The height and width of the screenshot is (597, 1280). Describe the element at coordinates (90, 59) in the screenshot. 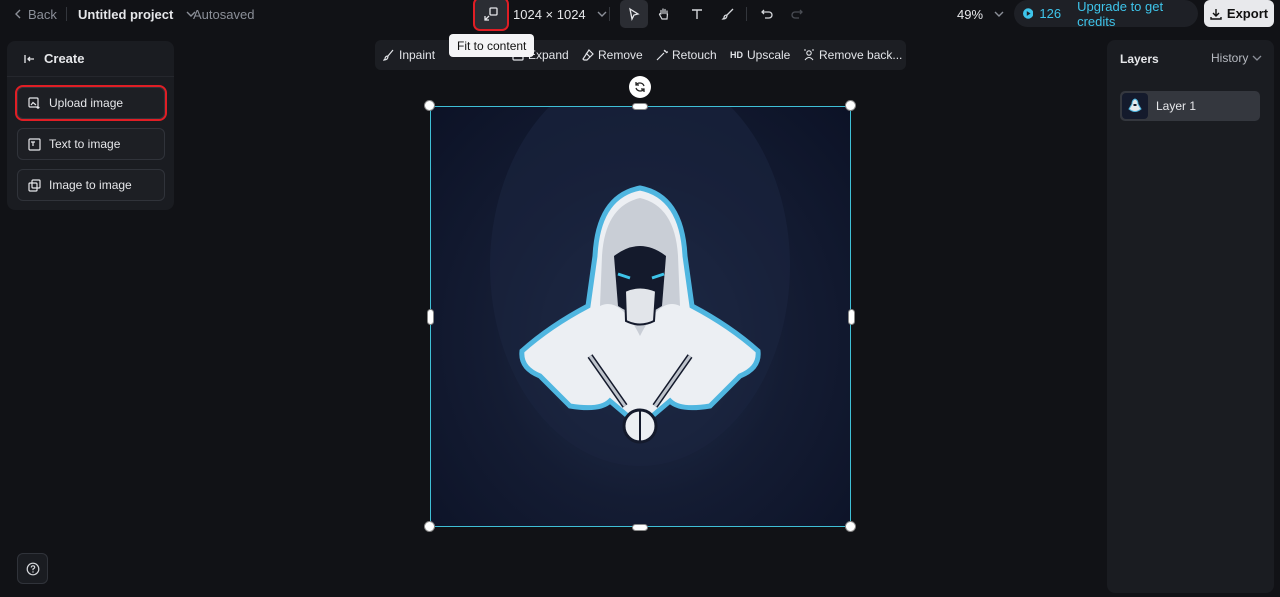

I see `create-panel-header: Create` at that location.